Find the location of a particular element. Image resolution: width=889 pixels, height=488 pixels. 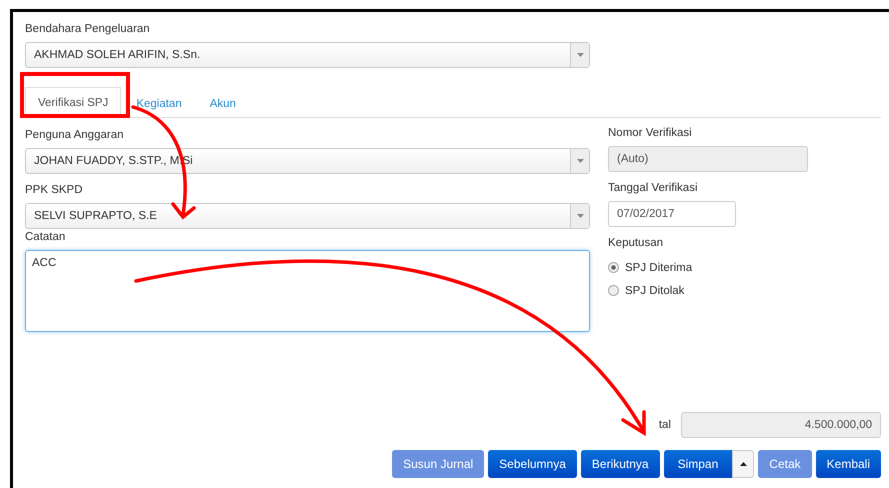

action-button: Kembali is located at coordinates (848, 464).